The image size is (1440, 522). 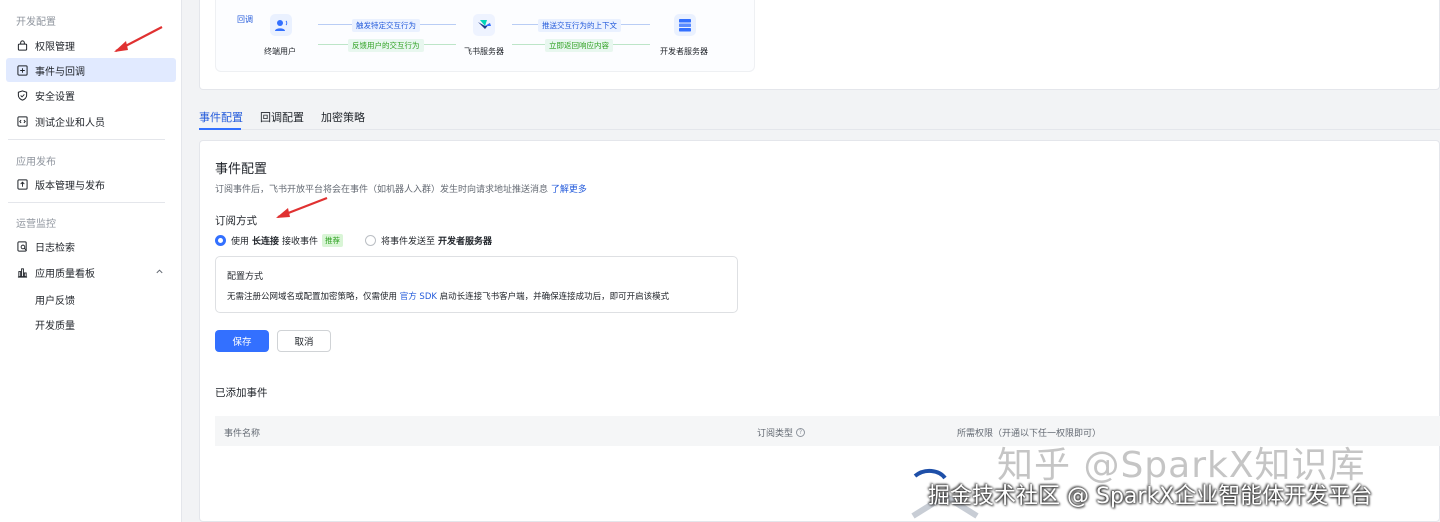 I want to click on config-box-title: 配置方式, so click(x=245, y=277).